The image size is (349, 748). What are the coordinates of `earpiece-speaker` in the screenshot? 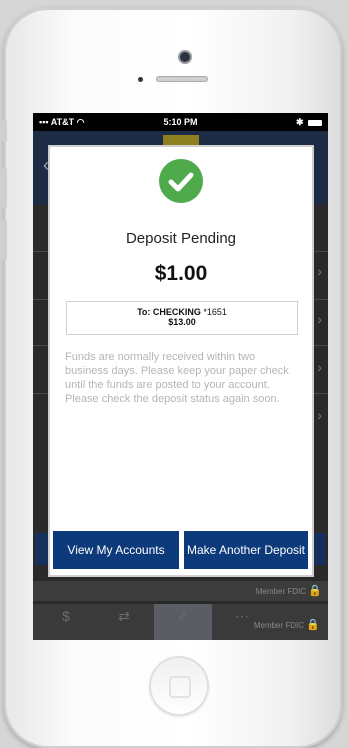 It's located at (182, 79).